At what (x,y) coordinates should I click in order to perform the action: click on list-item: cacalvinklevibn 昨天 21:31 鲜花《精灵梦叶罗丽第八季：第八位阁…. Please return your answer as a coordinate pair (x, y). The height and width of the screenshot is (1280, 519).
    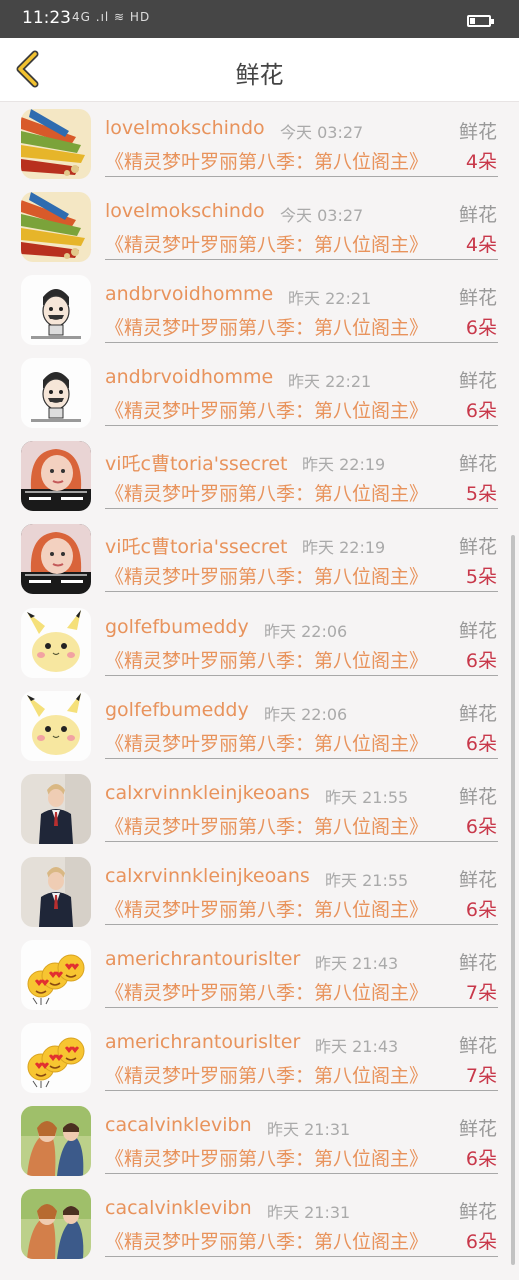
    Looking at the image, I should click on (259, 1223).